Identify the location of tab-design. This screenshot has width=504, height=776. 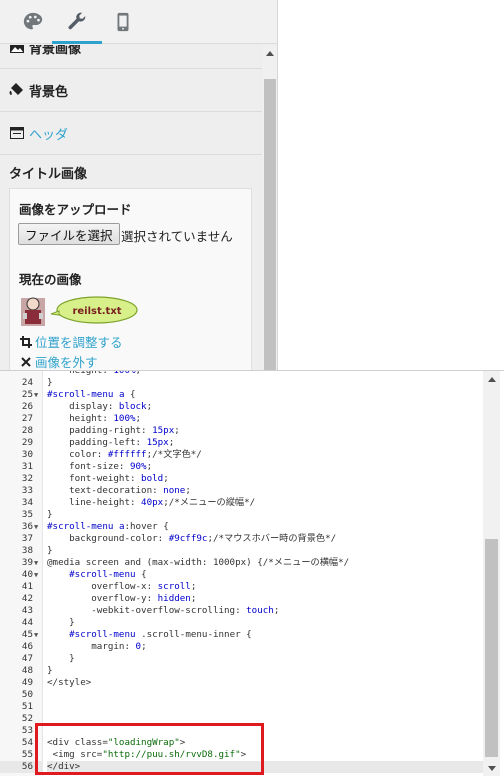
(33, 22).